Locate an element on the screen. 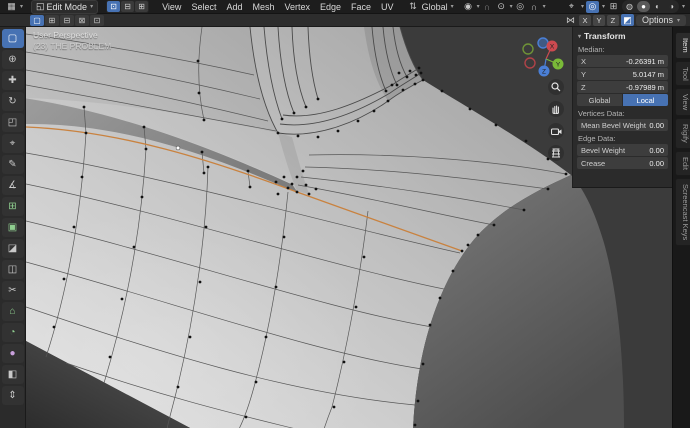 This screenshot has height=428, width=690. menu-uv: UV is located at coordinates (387, 7).